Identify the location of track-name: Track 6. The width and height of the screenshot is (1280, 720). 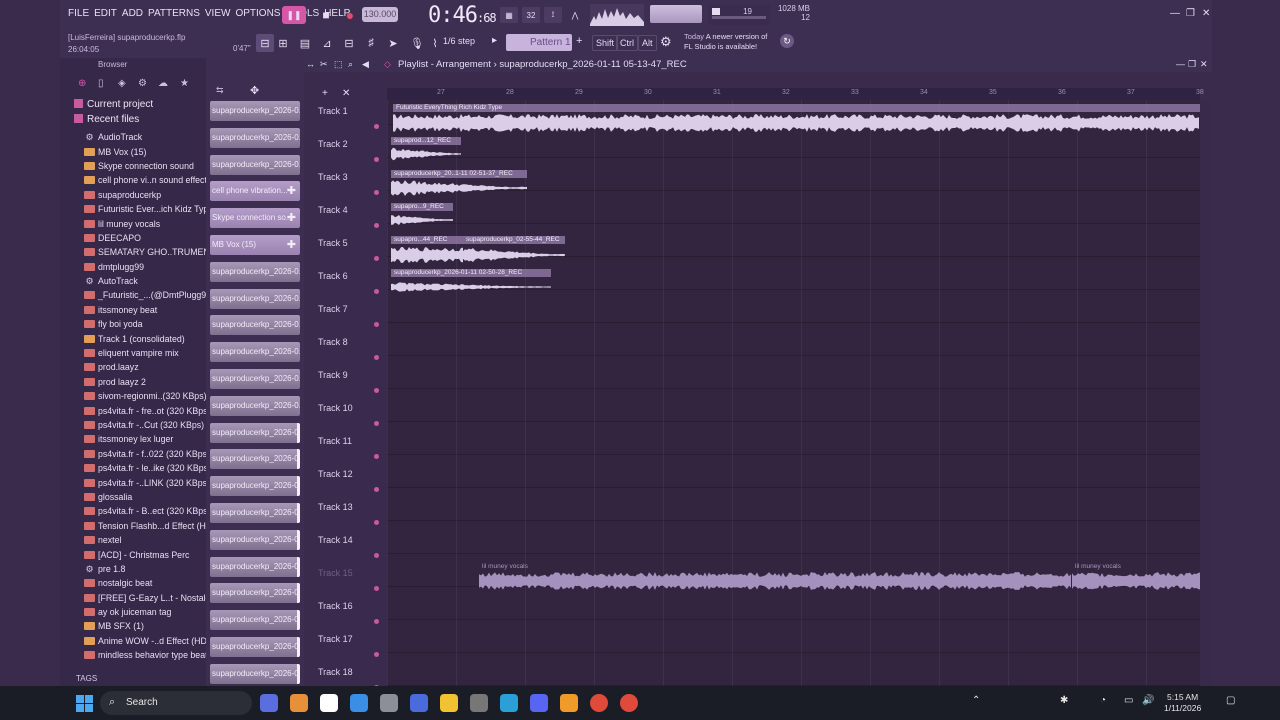
(333, 276).